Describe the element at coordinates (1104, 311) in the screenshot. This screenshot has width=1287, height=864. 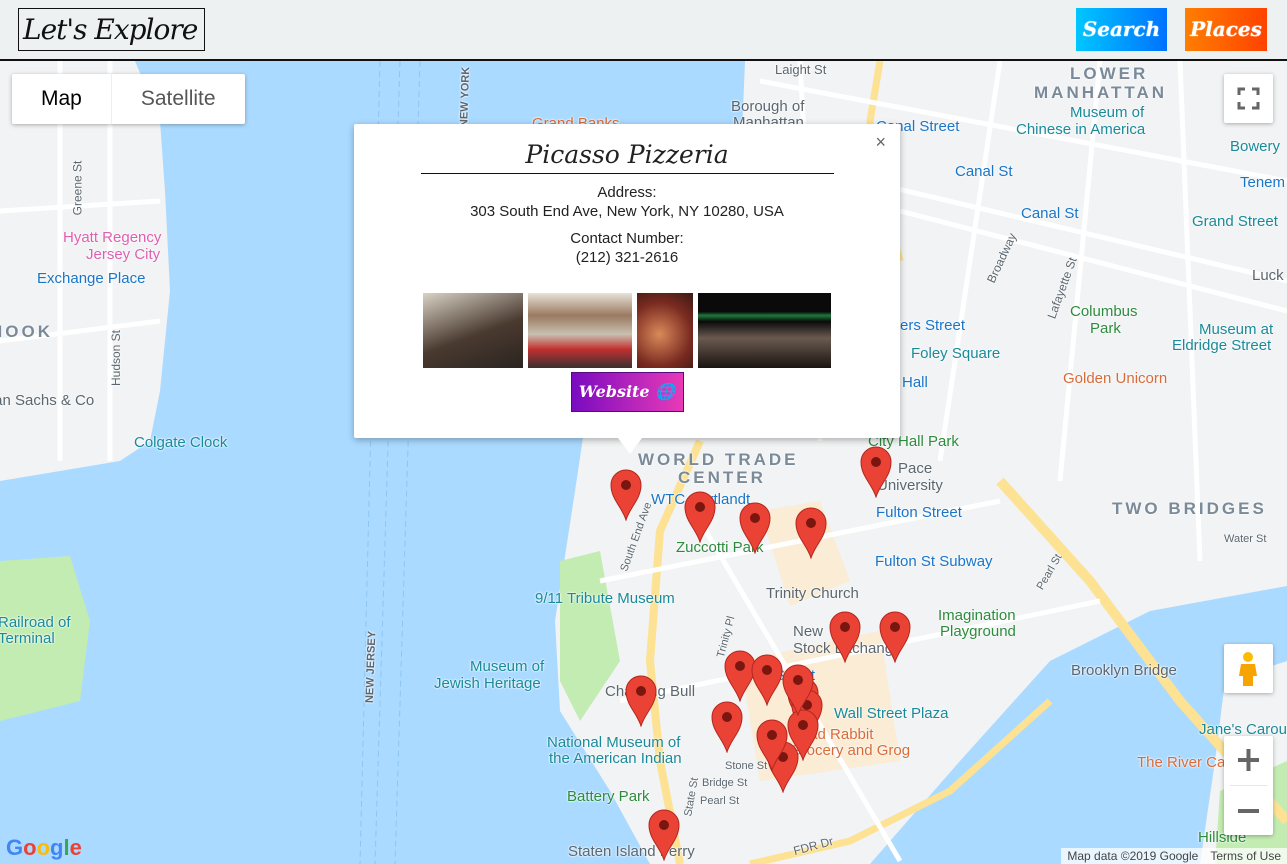
I see `map-label: Columbus` at that location.